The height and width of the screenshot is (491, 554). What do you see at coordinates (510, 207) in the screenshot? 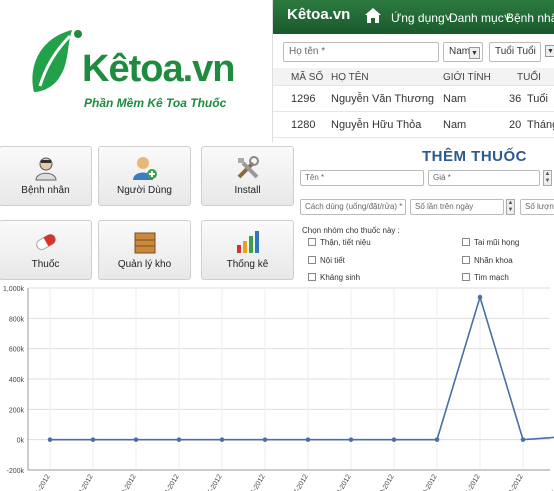
I see `times-spinner: ▲ ▼` at bounding box center [510, 207].